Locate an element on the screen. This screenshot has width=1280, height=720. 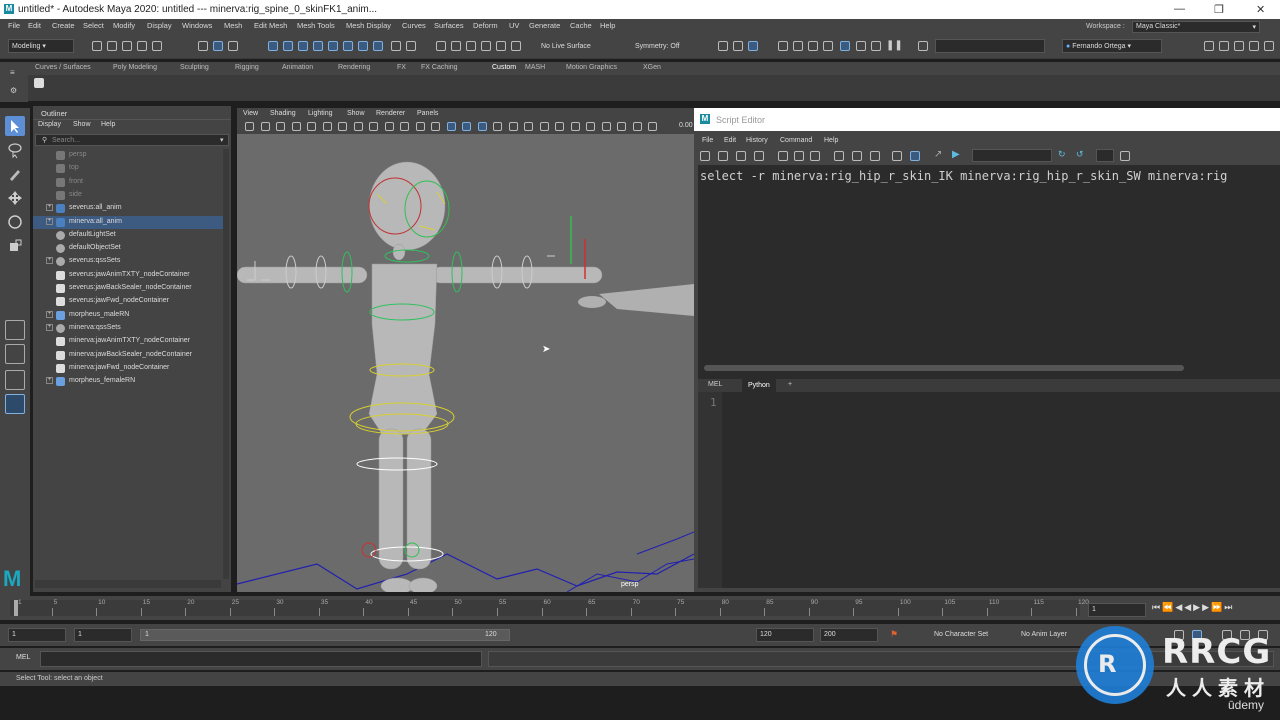
show-both-icon is located at coordinates (875, 156).